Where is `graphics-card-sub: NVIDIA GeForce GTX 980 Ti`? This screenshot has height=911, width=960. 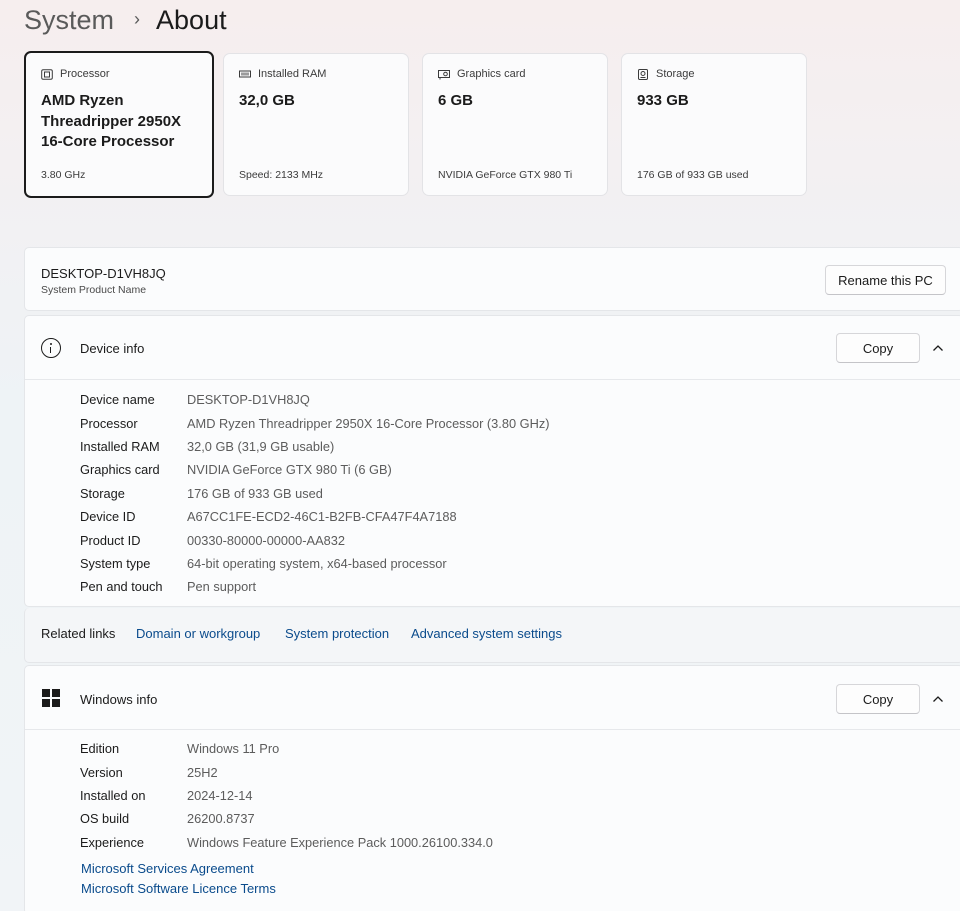 graphics-card-sub: NVIDIA GeForce GTX 980 Ti is located at coordinates (505, 175).